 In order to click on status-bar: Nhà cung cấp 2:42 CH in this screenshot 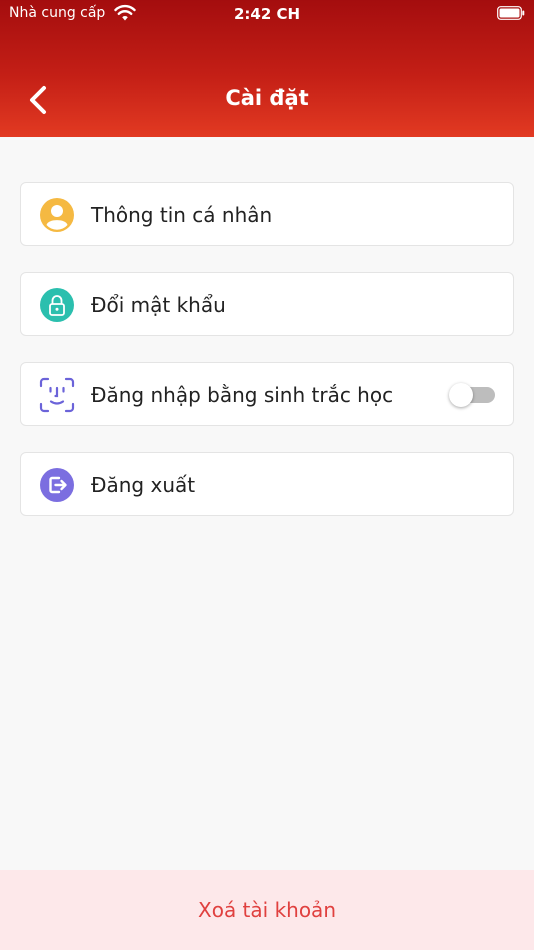, I will do `click(267, 14)`.